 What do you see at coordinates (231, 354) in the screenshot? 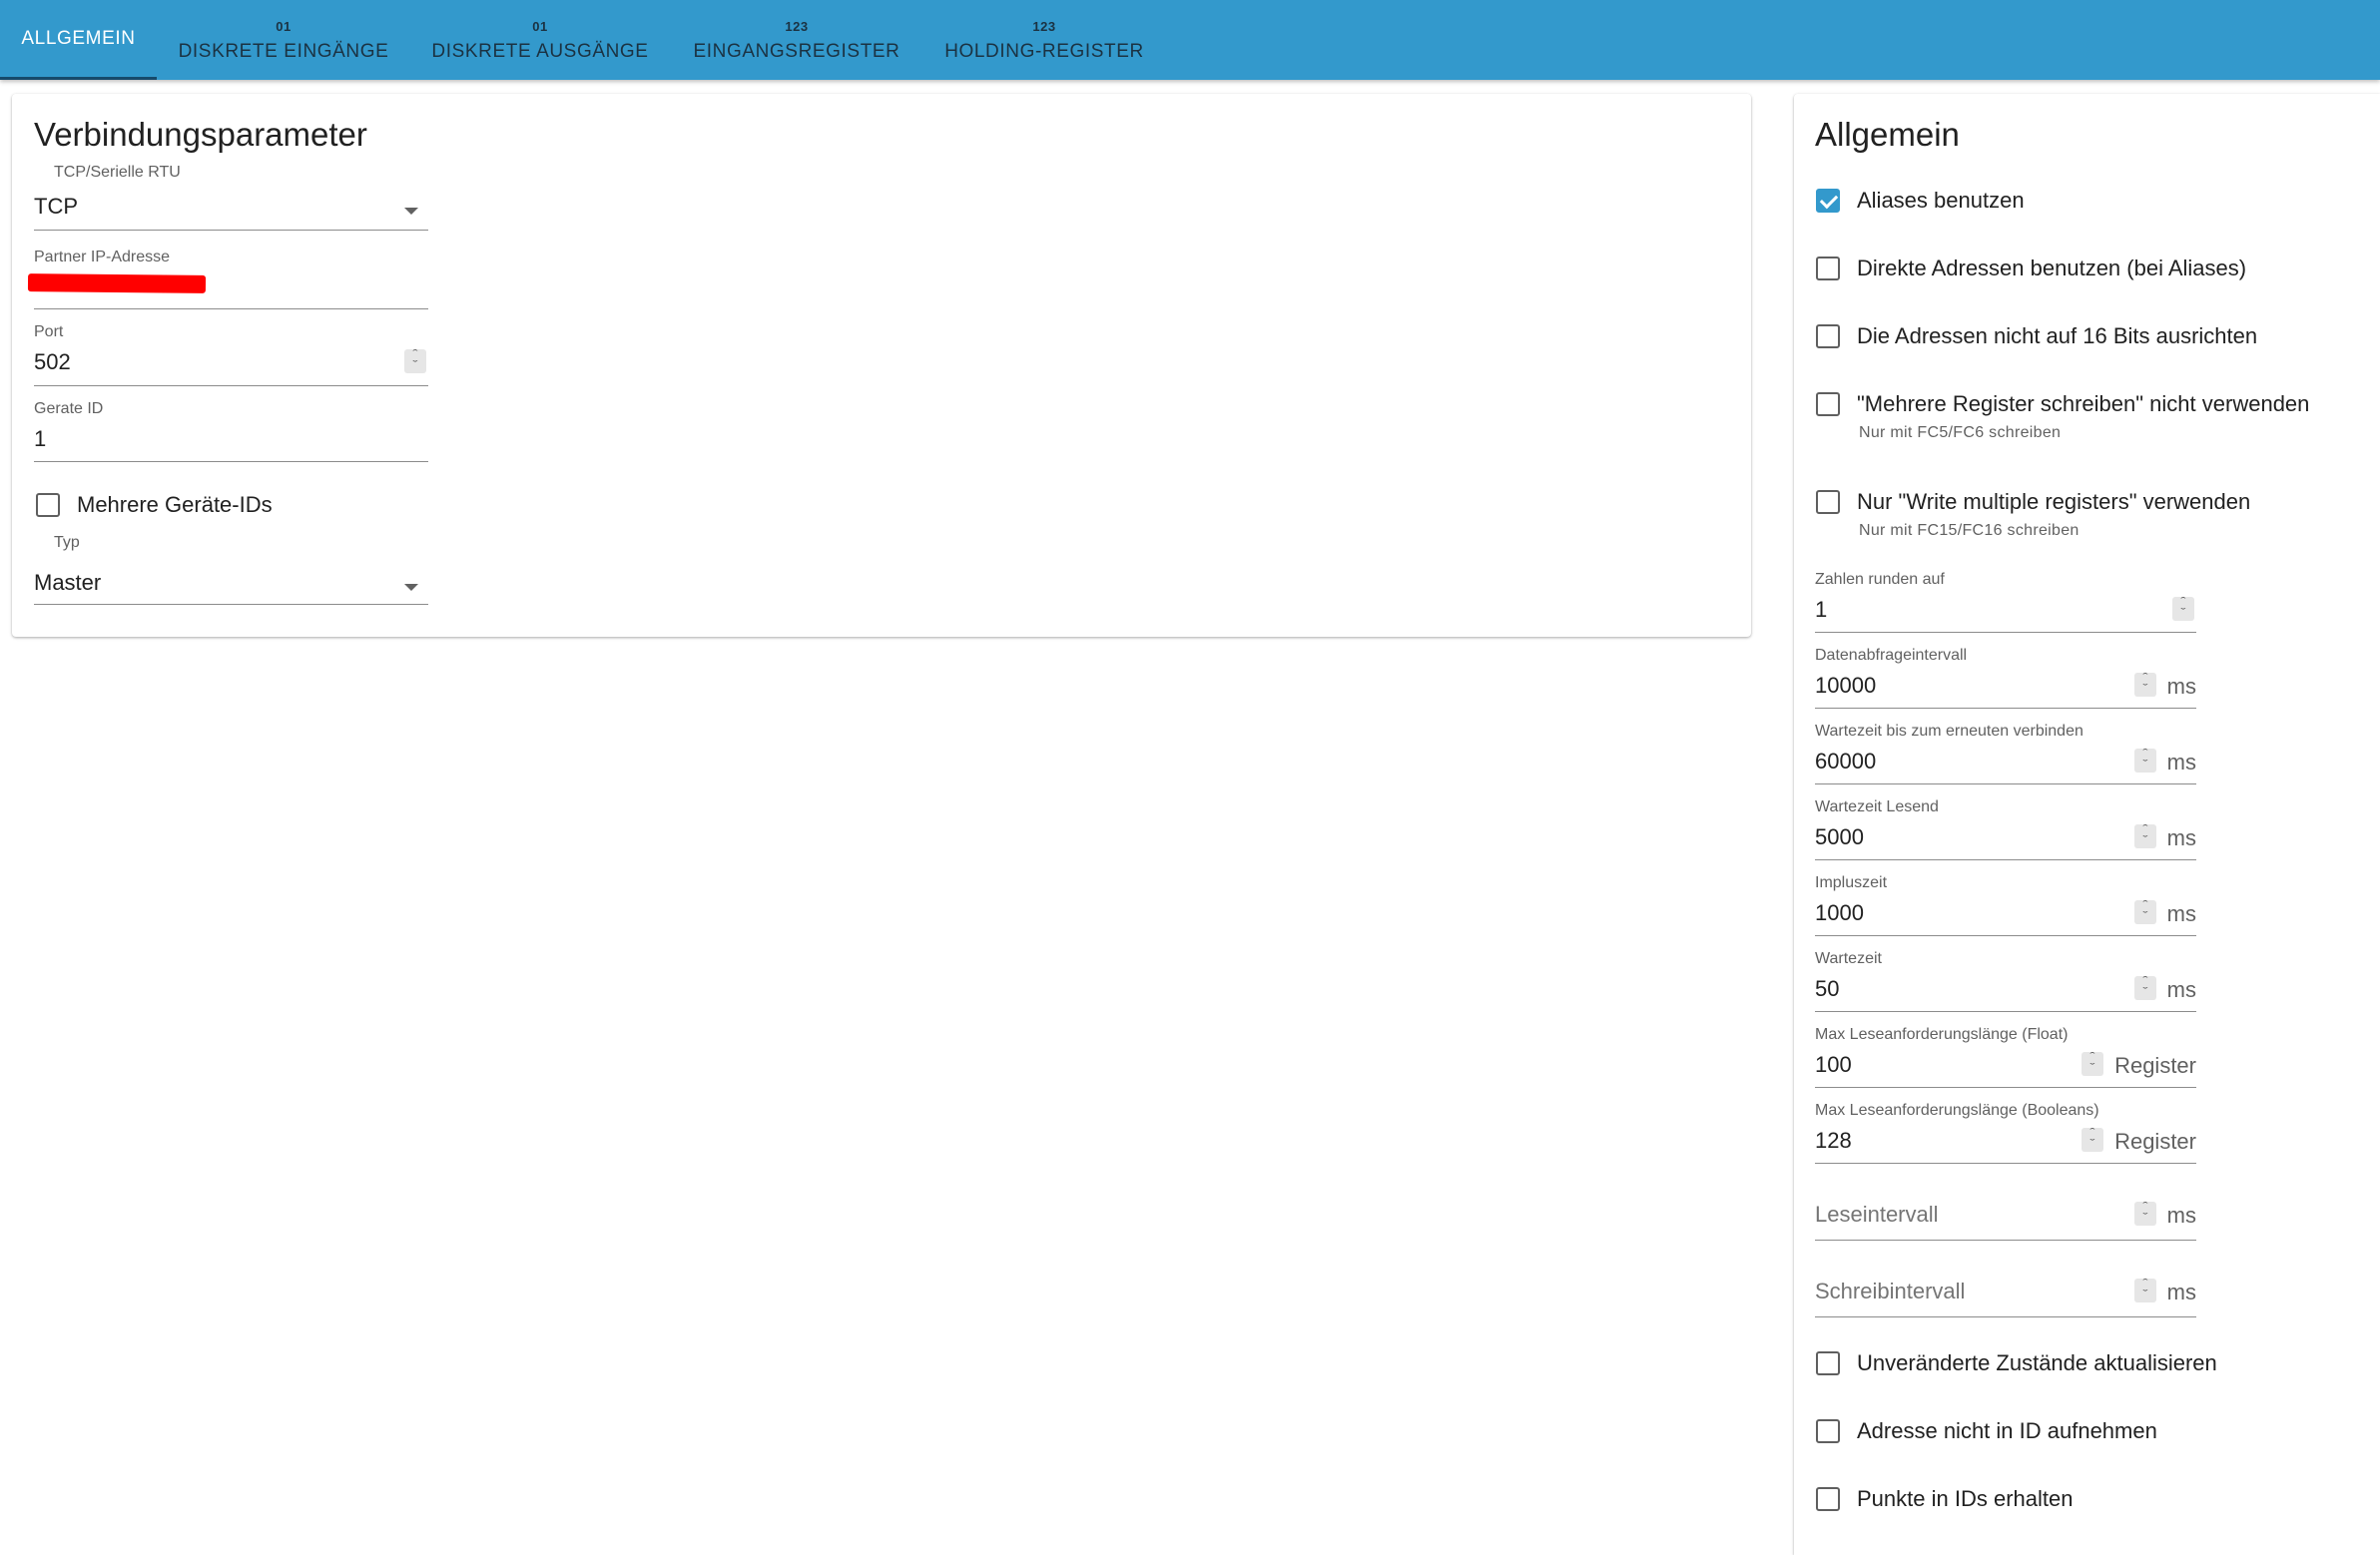
I see `port-field: Port 502 ˆˇ` at bounding box center [231, 354].